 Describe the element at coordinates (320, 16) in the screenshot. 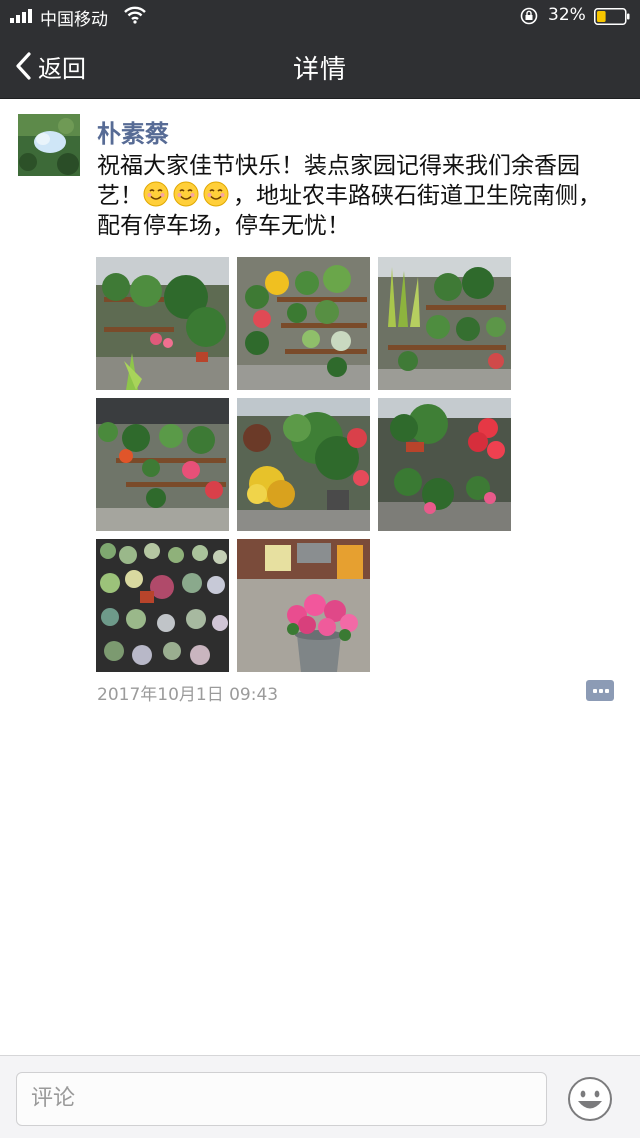

I see `status-bar: 中国移动 32%` at that location.